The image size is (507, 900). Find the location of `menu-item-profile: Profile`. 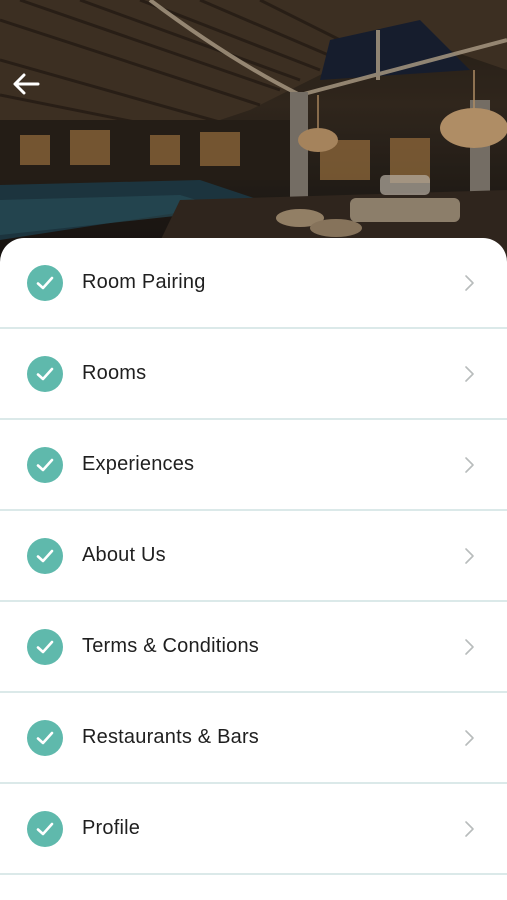

menu-item-profile: Profile is located at coordinates (253, 829).